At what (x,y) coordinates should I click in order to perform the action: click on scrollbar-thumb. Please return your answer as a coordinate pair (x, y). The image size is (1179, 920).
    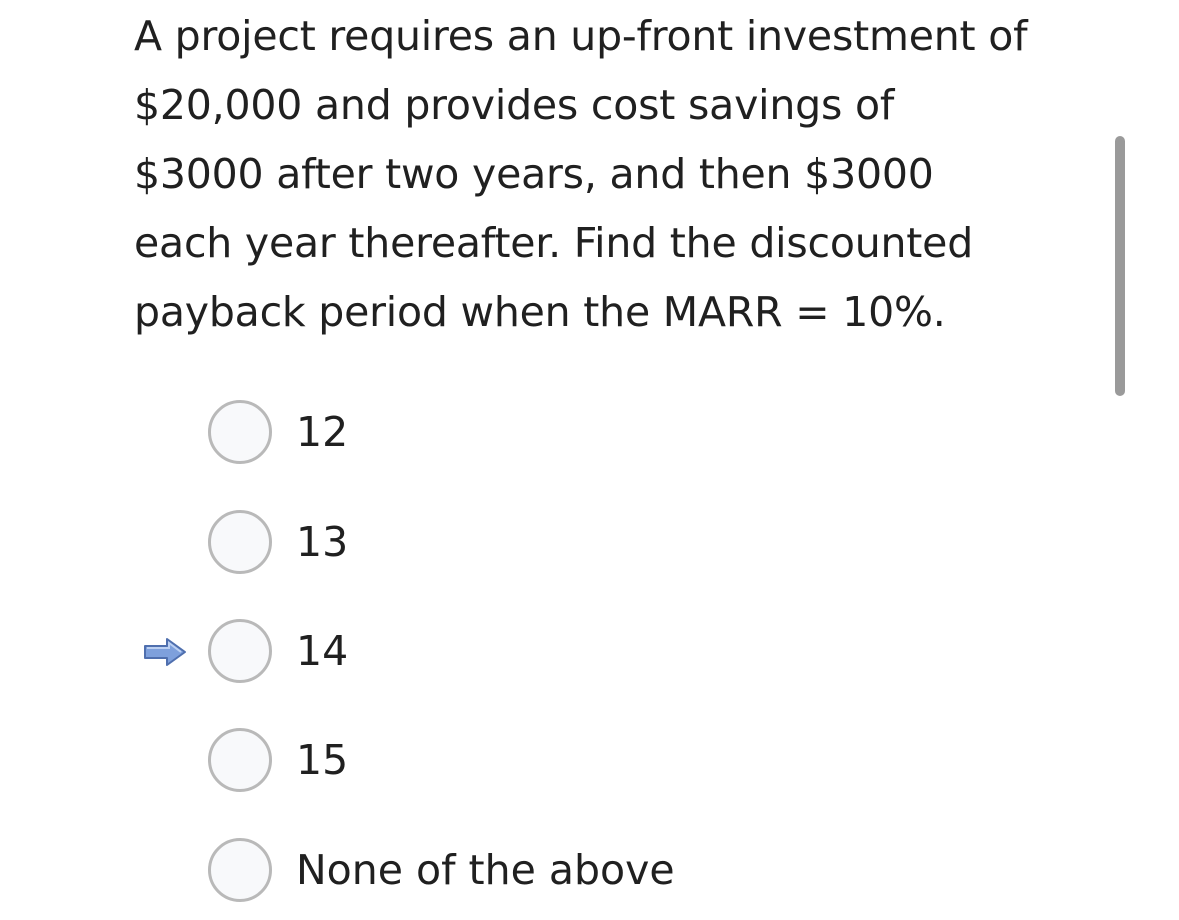
    Looking at the image, I should click on (1120, 266).